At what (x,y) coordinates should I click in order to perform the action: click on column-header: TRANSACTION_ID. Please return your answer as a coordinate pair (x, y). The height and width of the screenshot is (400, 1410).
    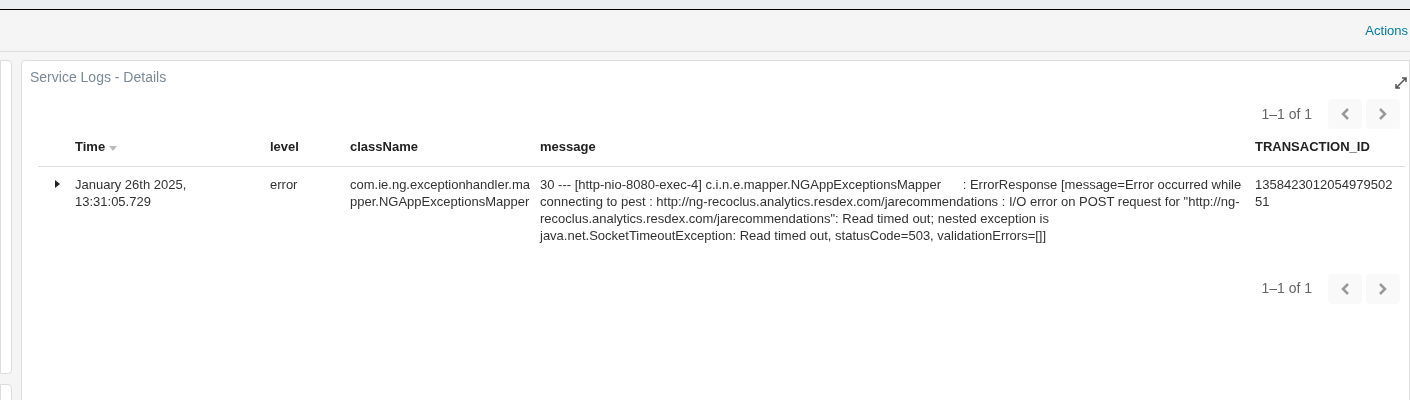
    Looking at the image, I should click on (1312, 147).